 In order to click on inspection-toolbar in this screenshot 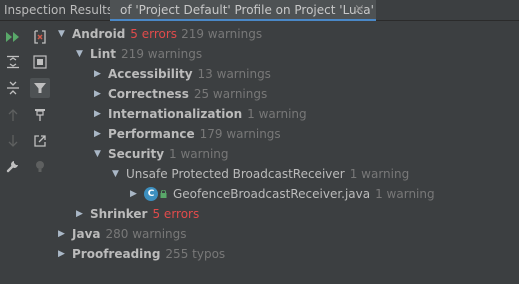, I will do `click(27, 152)`.